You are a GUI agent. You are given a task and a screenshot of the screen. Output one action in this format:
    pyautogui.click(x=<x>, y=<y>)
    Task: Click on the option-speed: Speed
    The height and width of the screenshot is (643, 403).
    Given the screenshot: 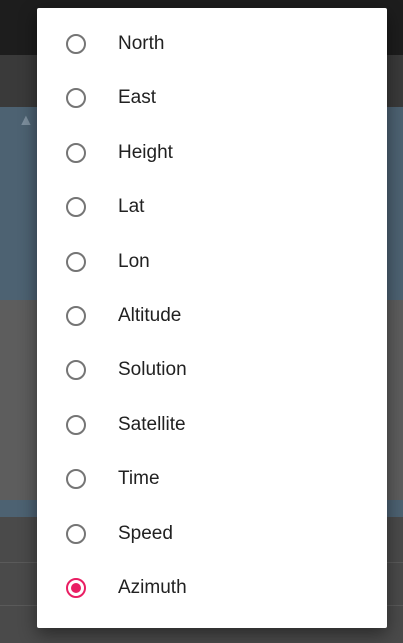 What is the action you would take?
    pyautogui.click(x=212, y=534)
    